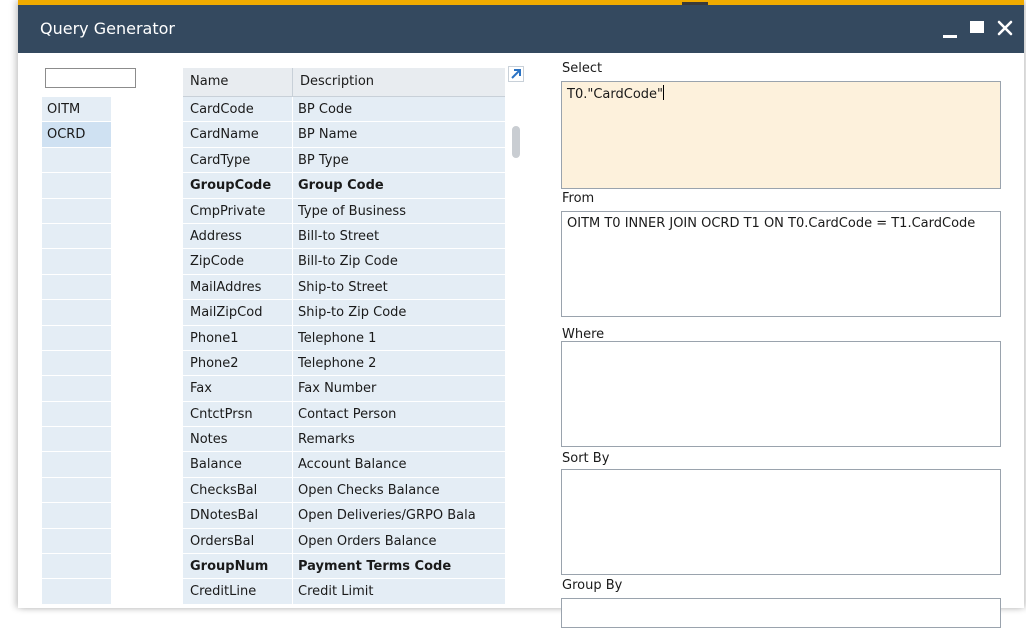 The image size is (1026, 628). Describe the element at coordinates (399, 490) in the screenshot. I see `field-description: Open Checks Balance` at that location.